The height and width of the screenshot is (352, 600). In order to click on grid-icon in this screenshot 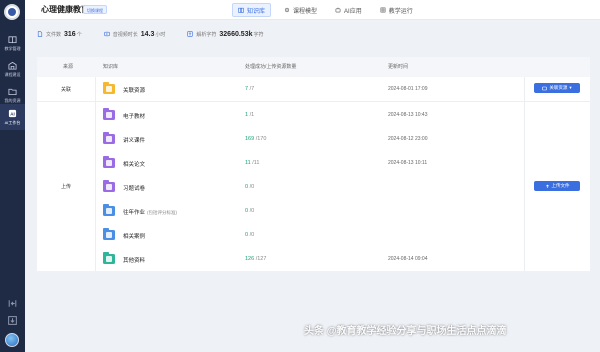, I will do `click(383, 10)`.